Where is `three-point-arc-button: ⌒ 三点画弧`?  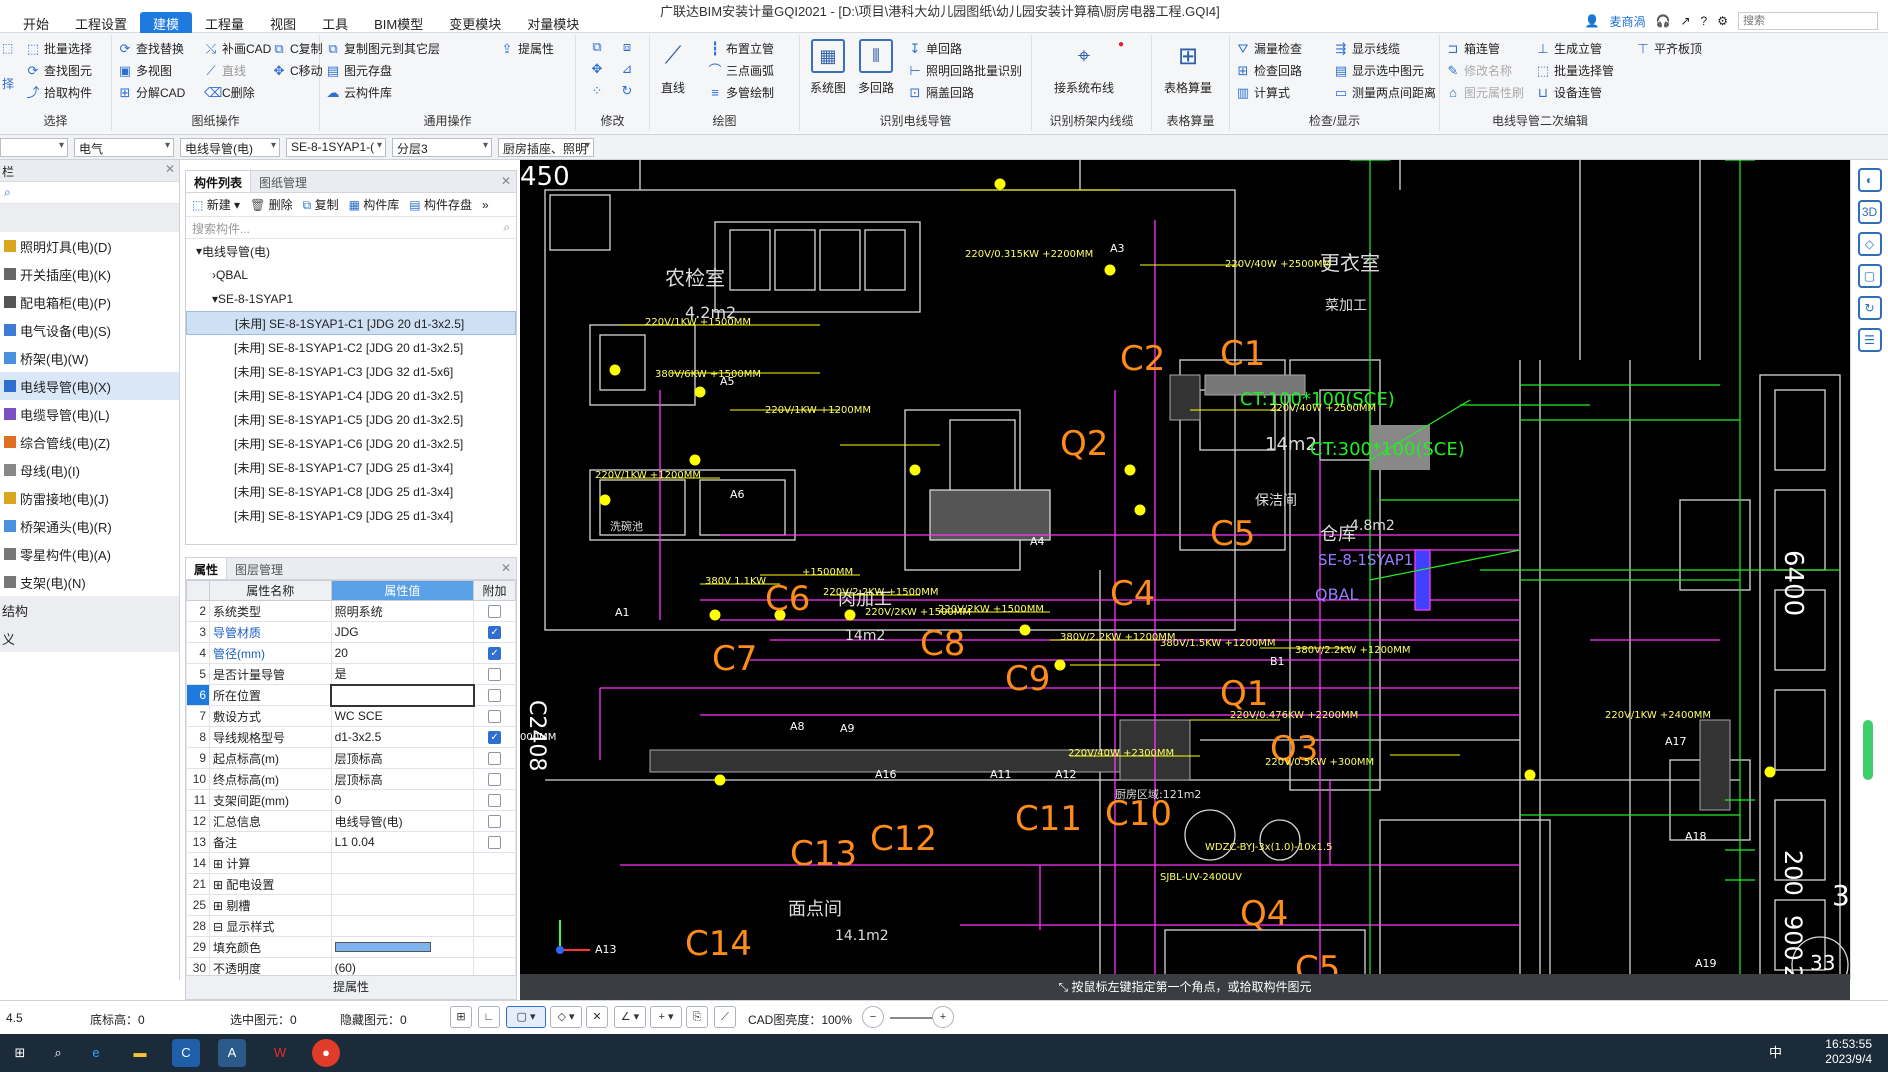
three-point-arc-button: ⌒ 三点画弧 is located at coordinates (741, 70).